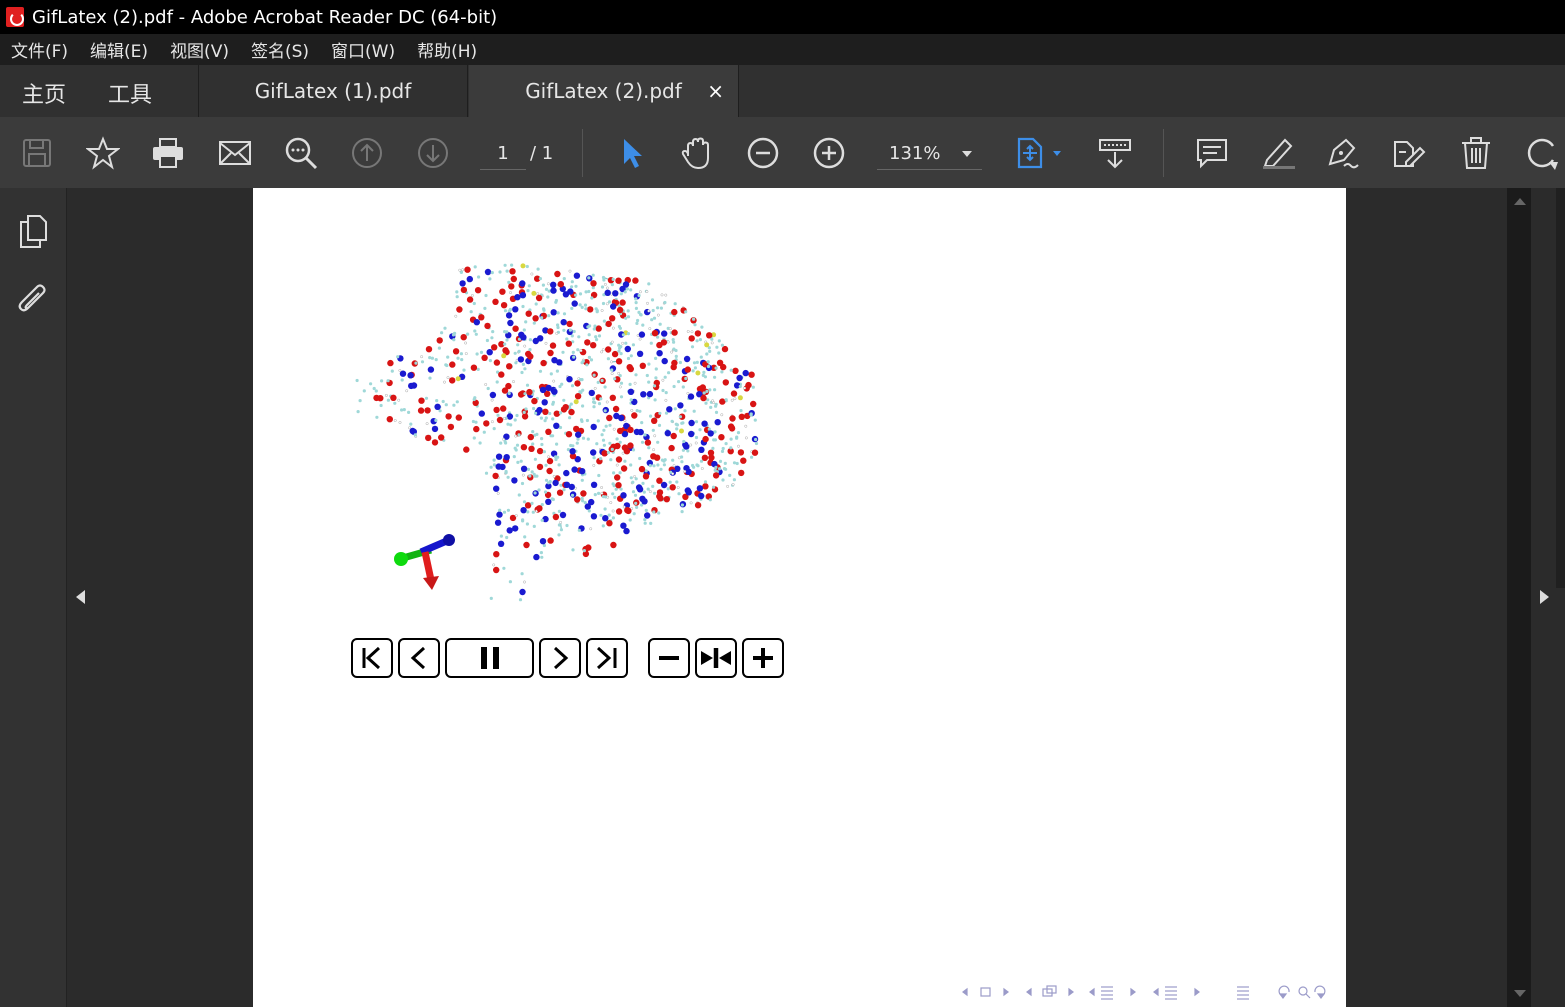 The image size is (1565, 1007). I want to click on highlight-icon, so click(1278, 153).